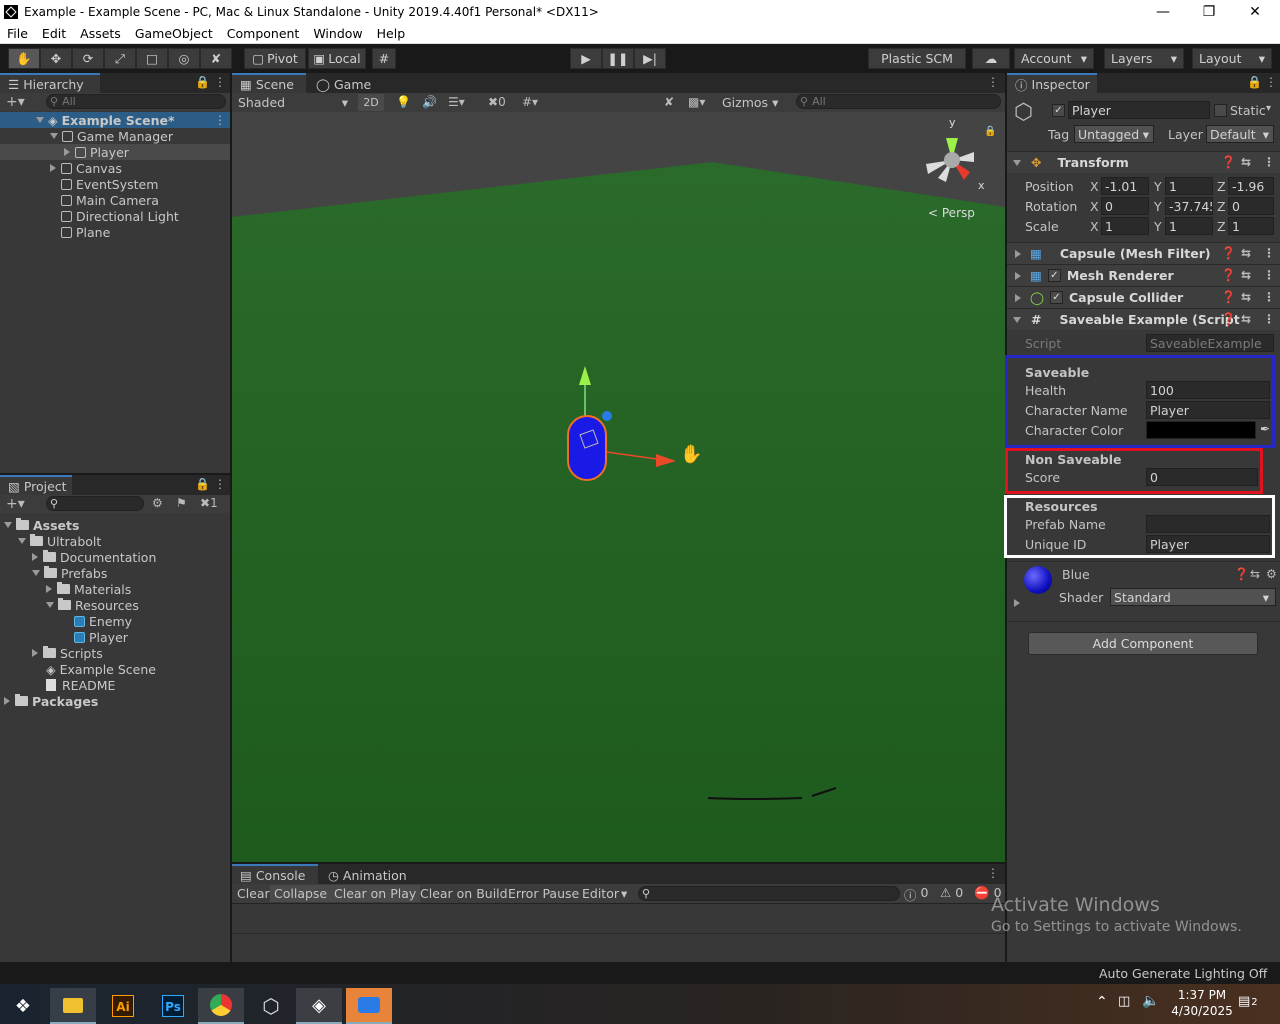 The width and height of the screenshot is (1280, 1024). Describe the element at coordinates (263, 33) in the screenshot. I see `menu-component: Component` at that location.